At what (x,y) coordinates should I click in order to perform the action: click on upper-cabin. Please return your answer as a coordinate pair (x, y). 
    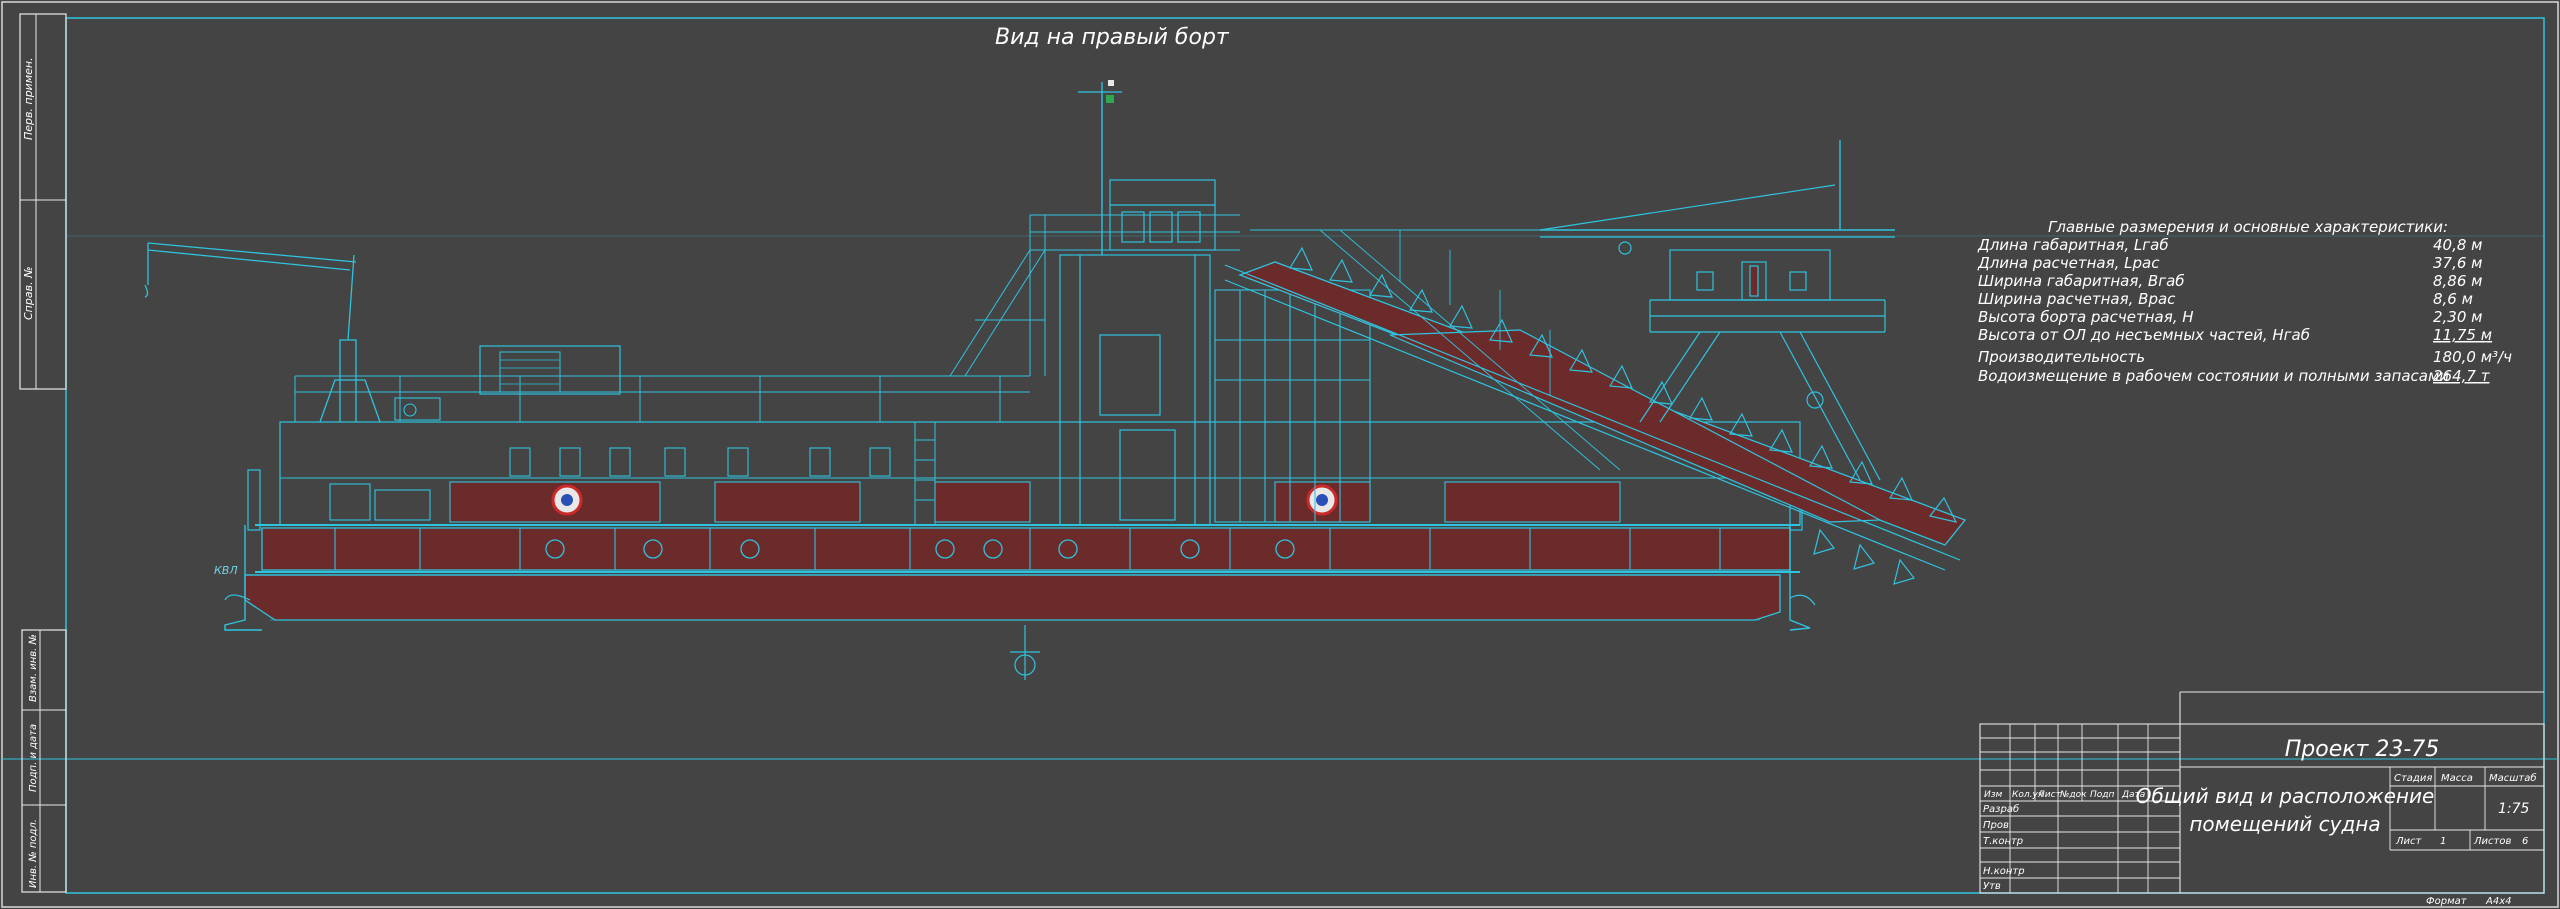
    Looking at the image, I should click on (550, 370).